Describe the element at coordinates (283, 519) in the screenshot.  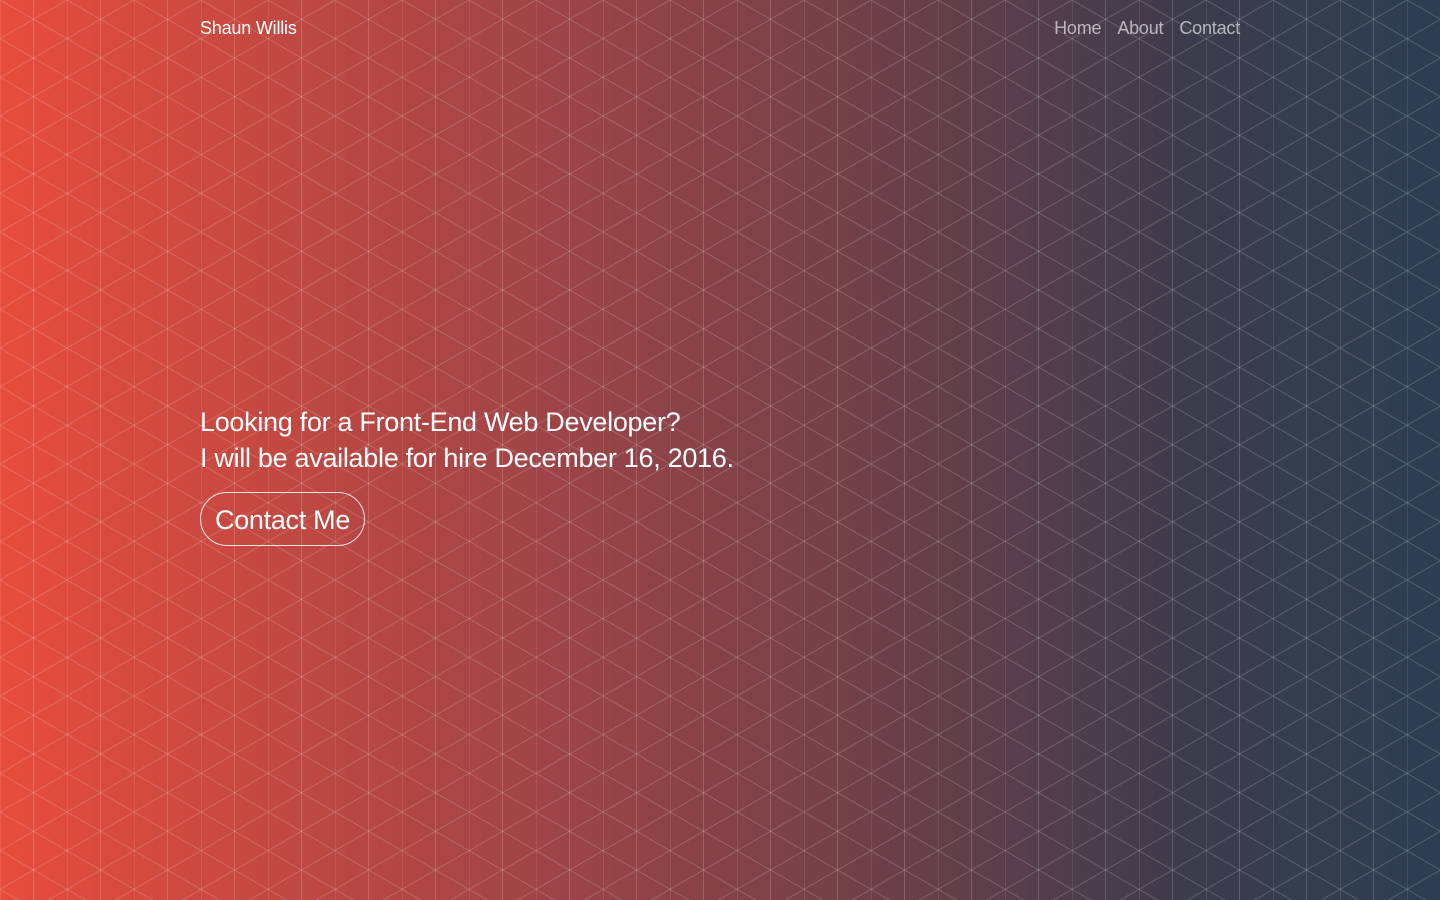
I see `contact-me-button: Contact Me` at that location.